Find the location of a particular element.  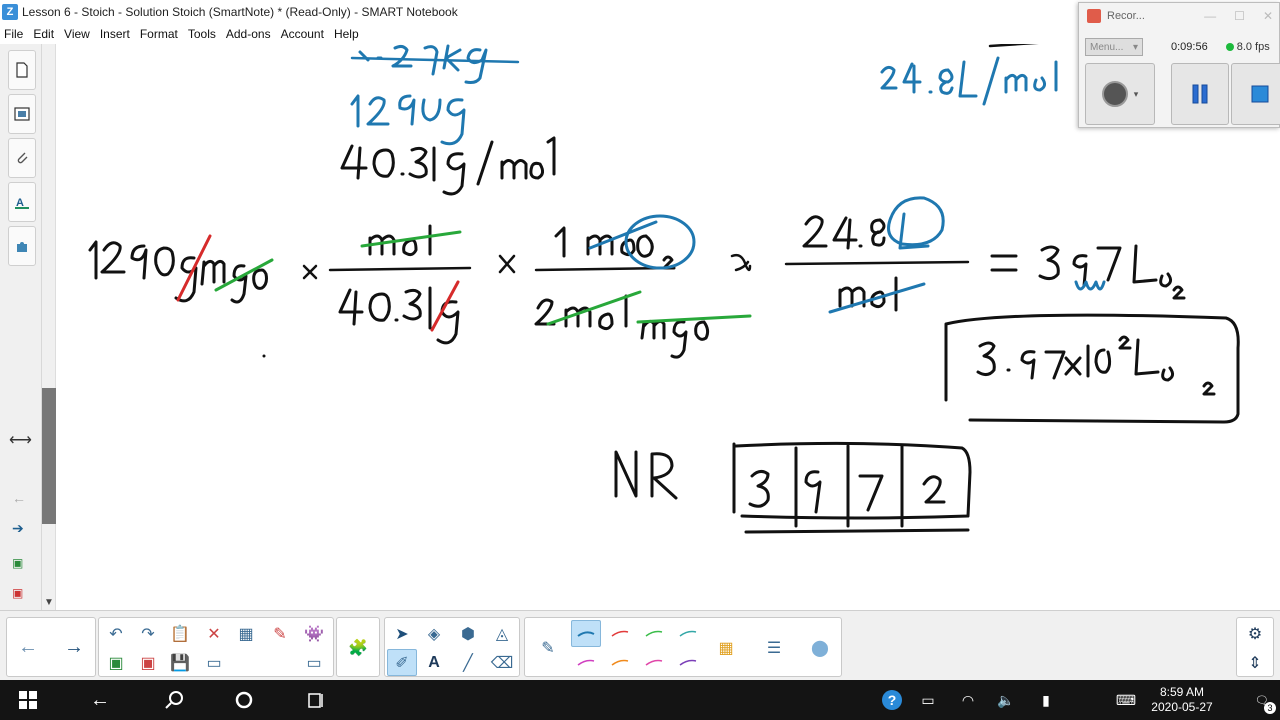

paste-button: 📋 is located at coordinates (180, 633).